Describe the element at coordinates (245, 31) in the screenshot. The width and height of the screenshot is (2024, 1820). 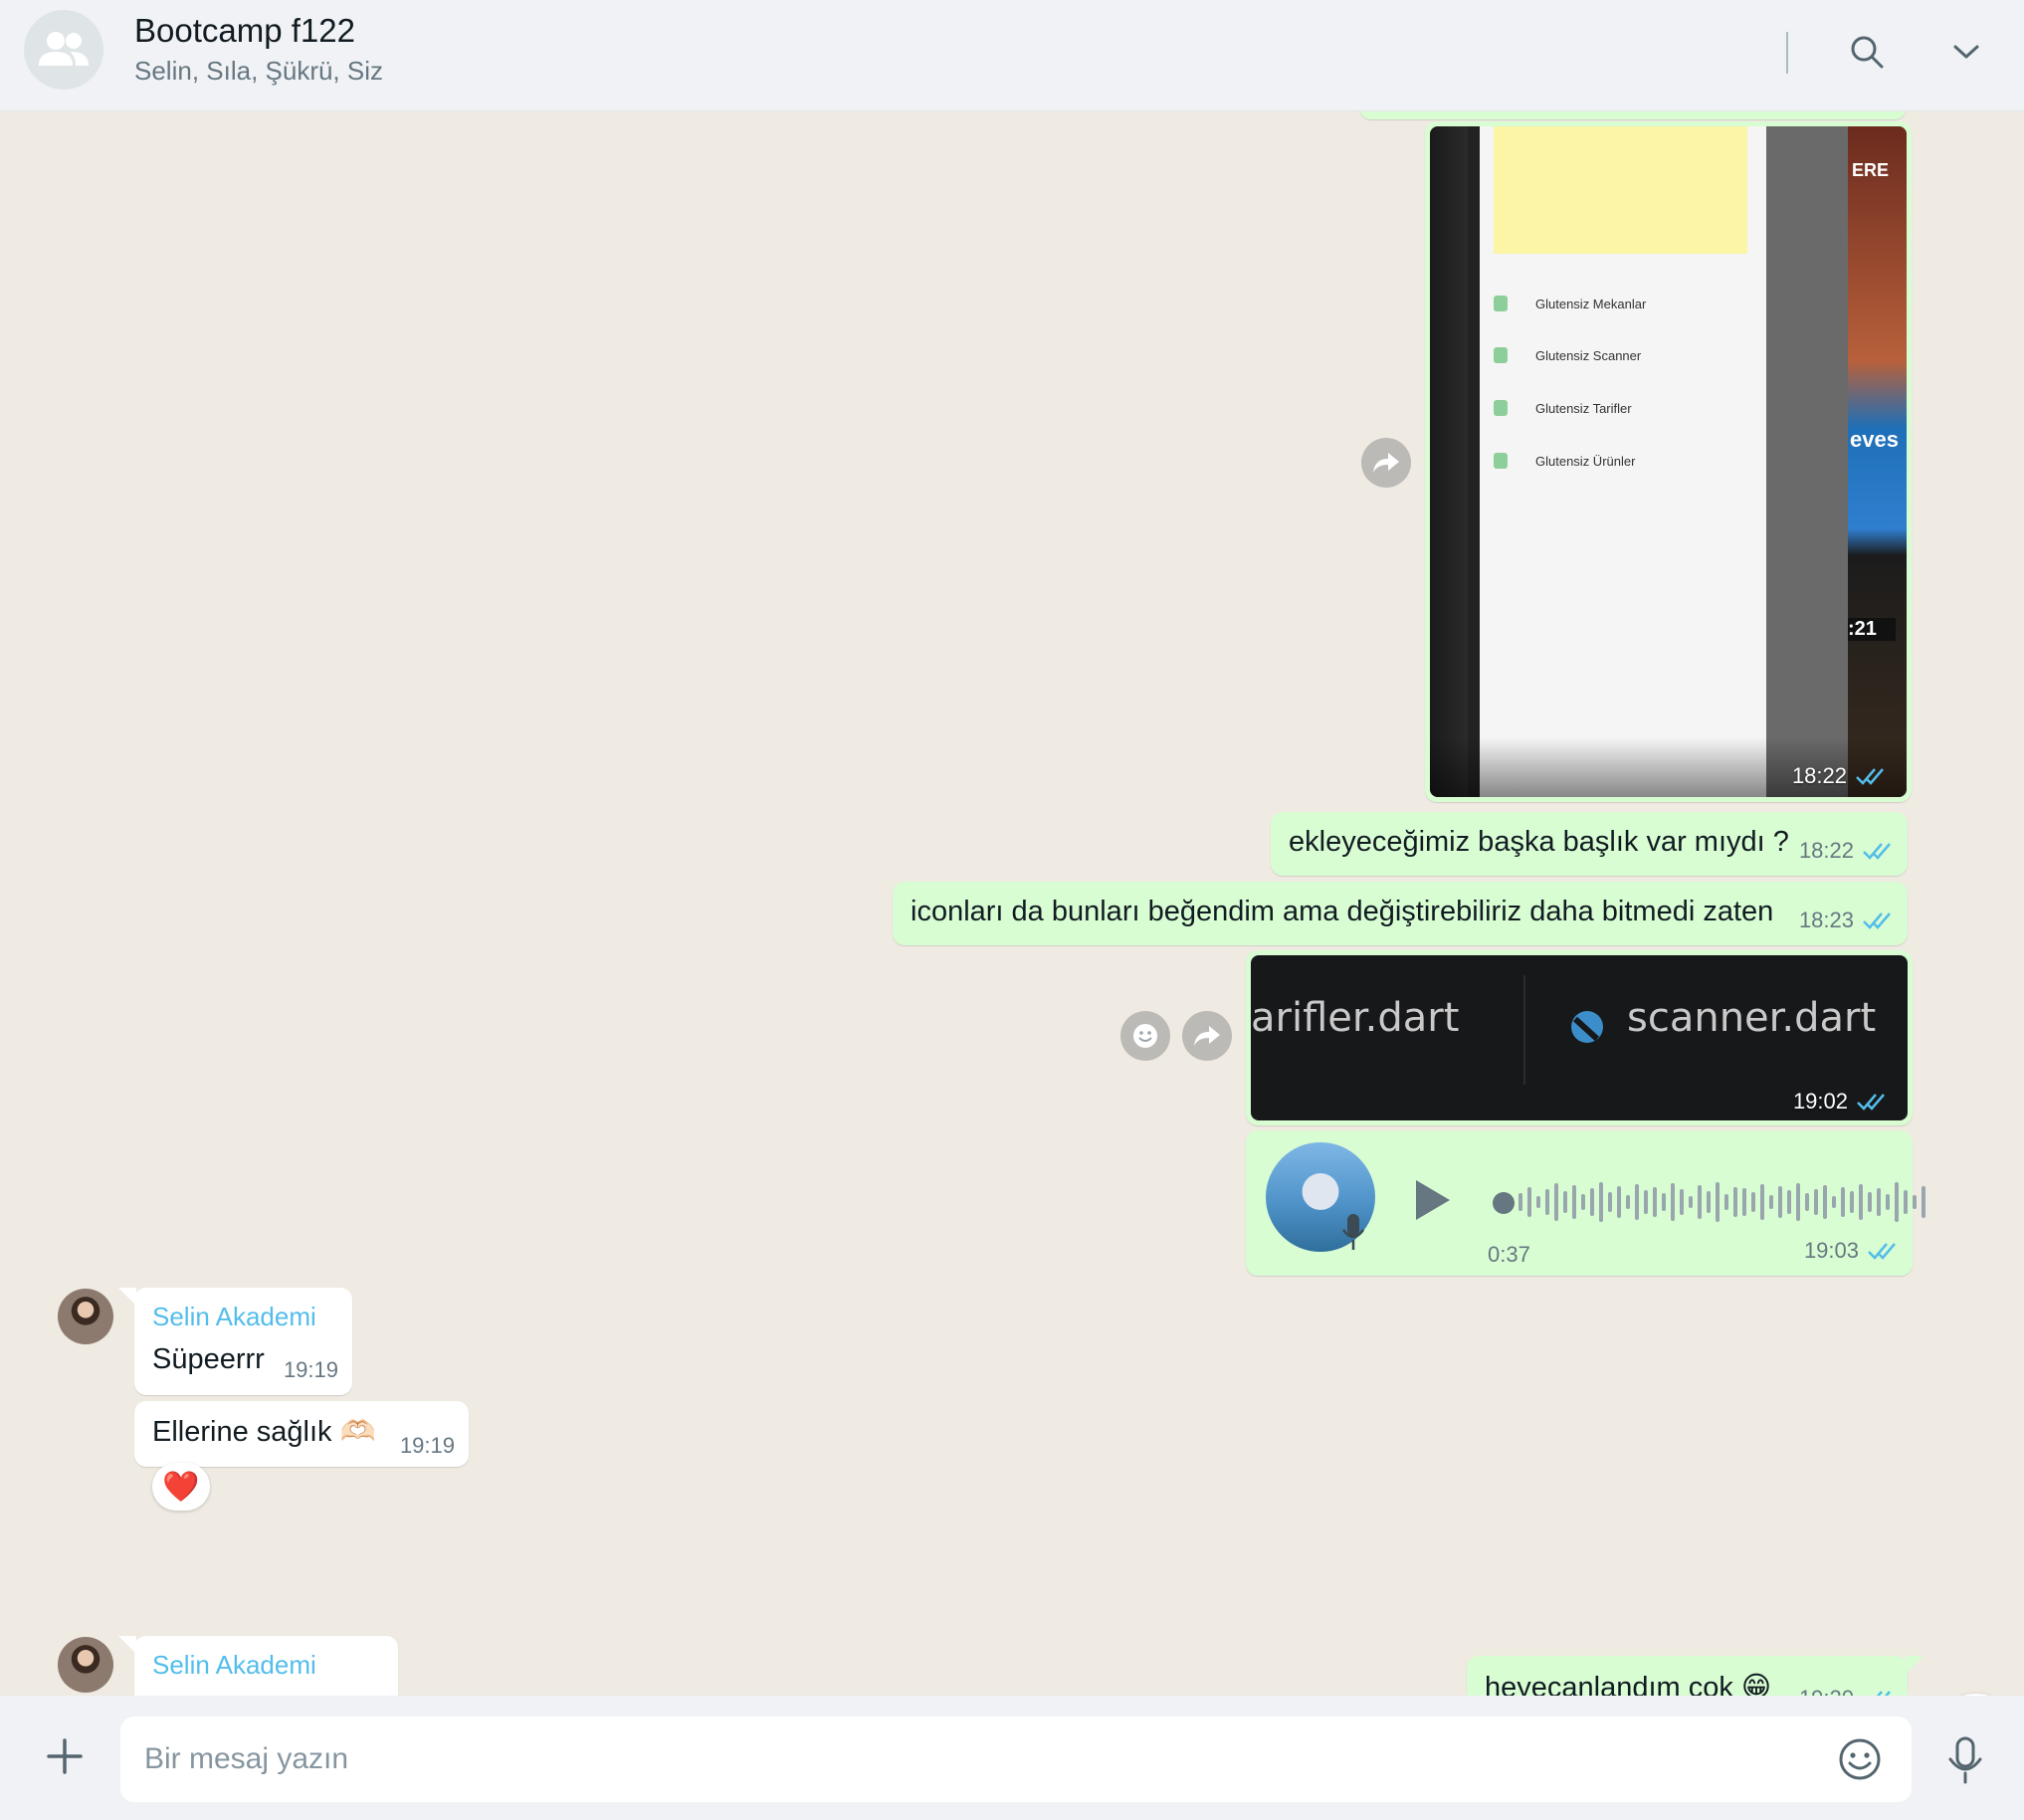
I see `chat-title: Bootcamp f122` at that location.